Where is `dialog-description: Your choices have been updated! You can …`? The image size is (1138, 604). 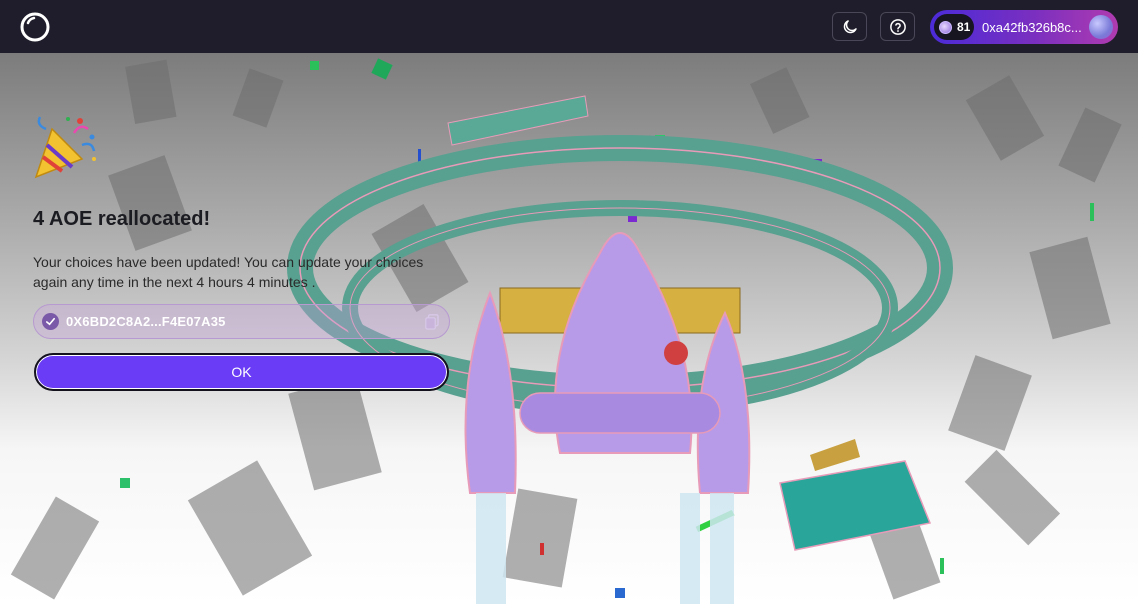
dialog-description: Your choices have been updated! You can … is located at coordinates (228, 272).